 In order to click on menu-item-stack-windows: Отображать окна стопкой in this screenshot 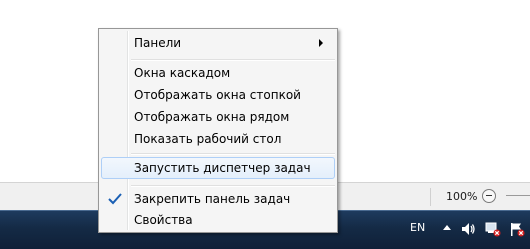, I will do `click(218, 95)`.